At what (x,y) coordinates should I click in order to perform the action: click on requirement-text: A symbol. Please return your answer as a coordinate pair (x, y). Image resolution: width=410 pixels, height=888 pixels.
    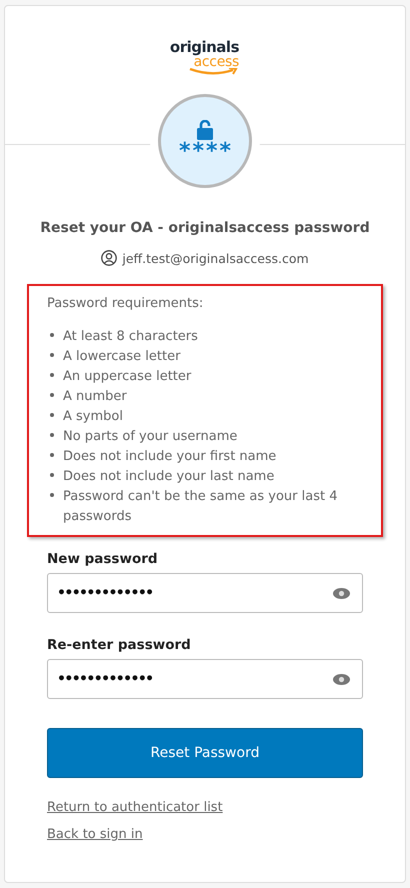
    Looking at the image, I should click on (93, 417).